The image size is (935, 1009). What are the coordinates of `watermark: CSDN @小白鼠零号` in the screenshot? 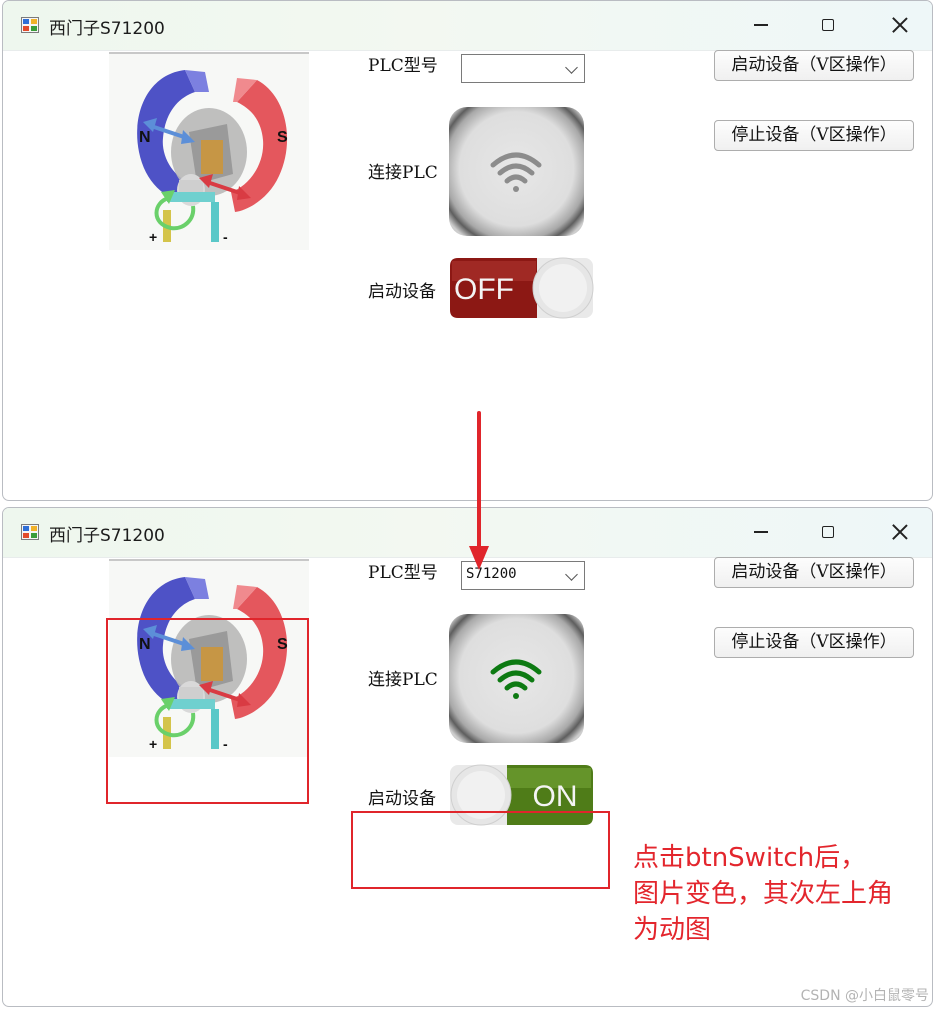 It's located at (864, 996).